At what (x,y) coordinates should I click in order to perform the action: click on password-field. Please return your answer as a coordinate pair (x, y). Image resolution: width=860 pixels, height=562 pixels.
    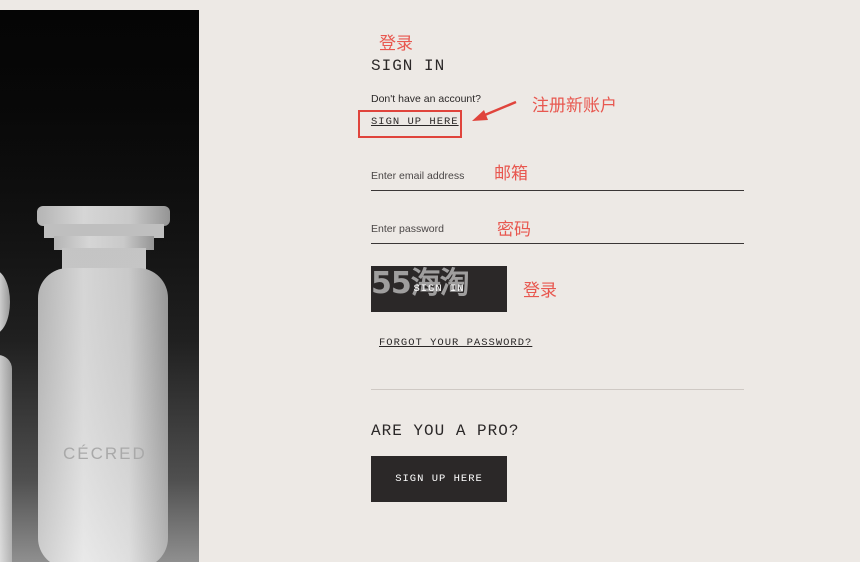
    Looking at the image, I should click on (557, 229).